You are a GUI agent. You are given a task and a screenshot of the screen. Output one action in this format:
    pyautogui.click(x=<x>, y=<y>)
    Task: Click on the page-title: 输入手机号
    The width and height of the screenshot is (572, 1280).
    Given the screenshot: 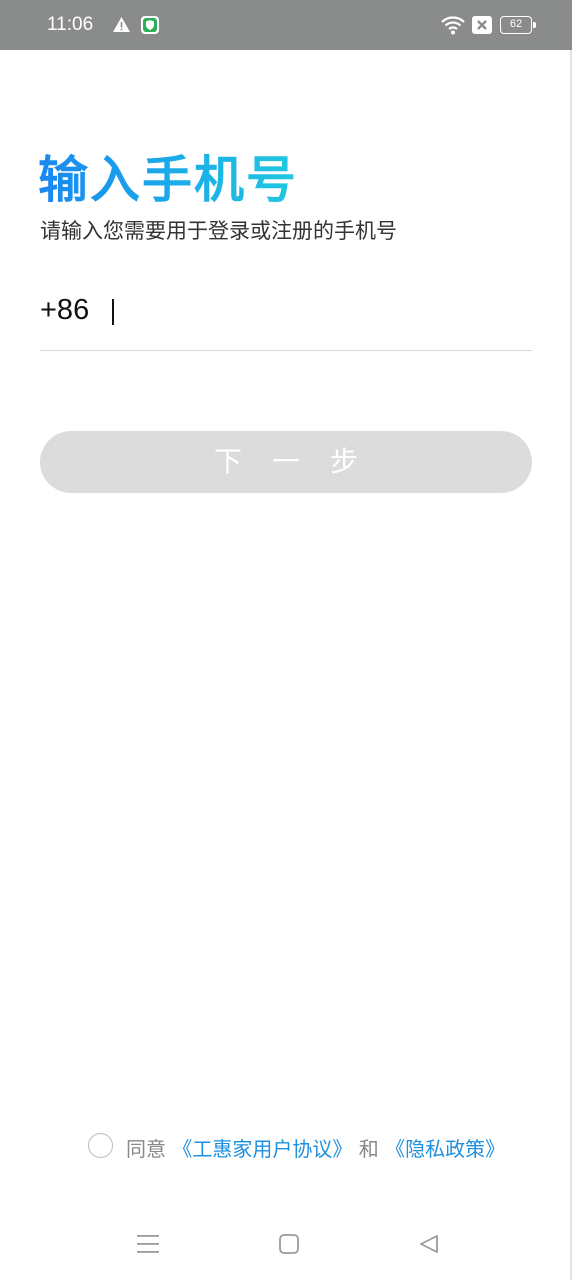 What is the action you would take?
    pyautogui.click(x=168, y=174)
    